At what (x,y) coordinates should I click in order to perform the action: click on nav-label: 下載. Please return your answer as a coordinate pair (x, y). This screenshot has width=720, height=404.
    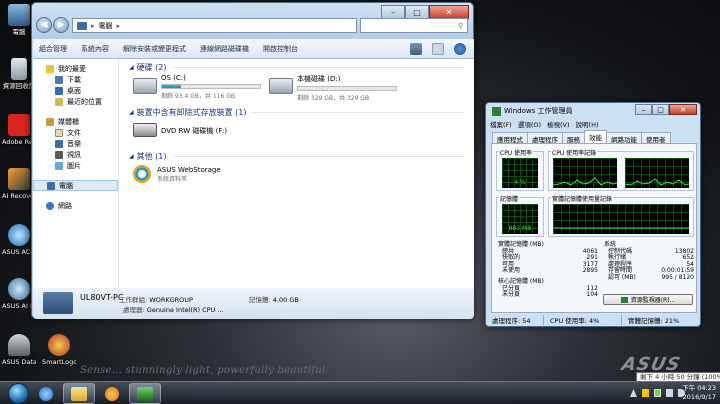
    Looking at the image, I should click on (74, 79).